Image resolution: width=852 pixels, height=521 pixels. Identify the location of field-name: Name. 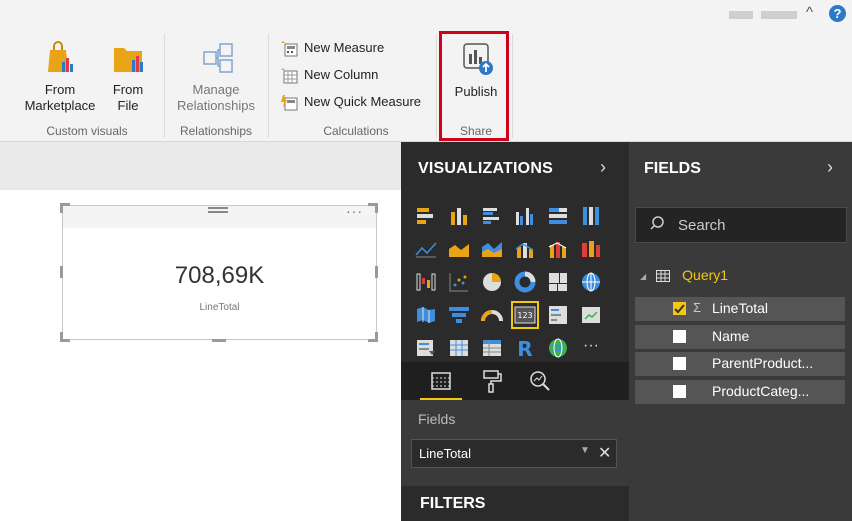
(731, 336).